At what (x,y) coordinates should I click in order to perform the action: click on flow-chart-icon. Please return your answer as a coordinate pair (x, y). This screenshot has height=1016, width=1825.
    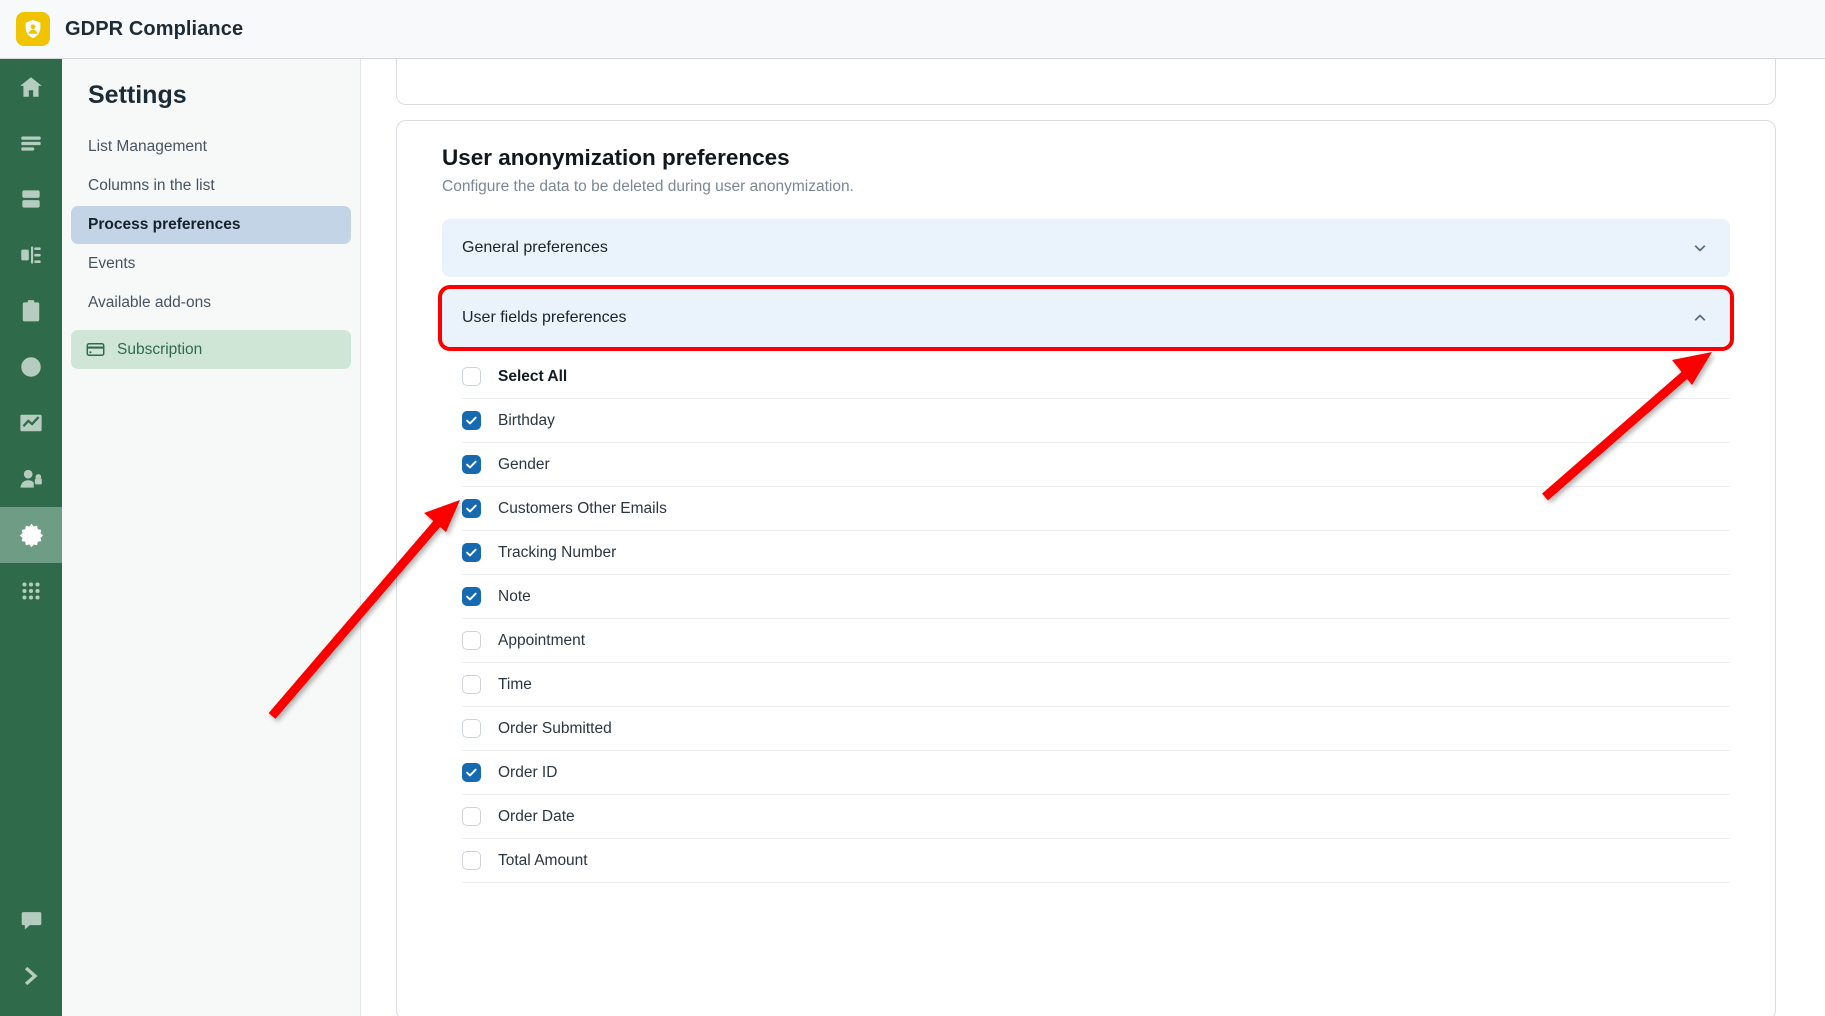
    Looking at the image, I should click on (31, 255).